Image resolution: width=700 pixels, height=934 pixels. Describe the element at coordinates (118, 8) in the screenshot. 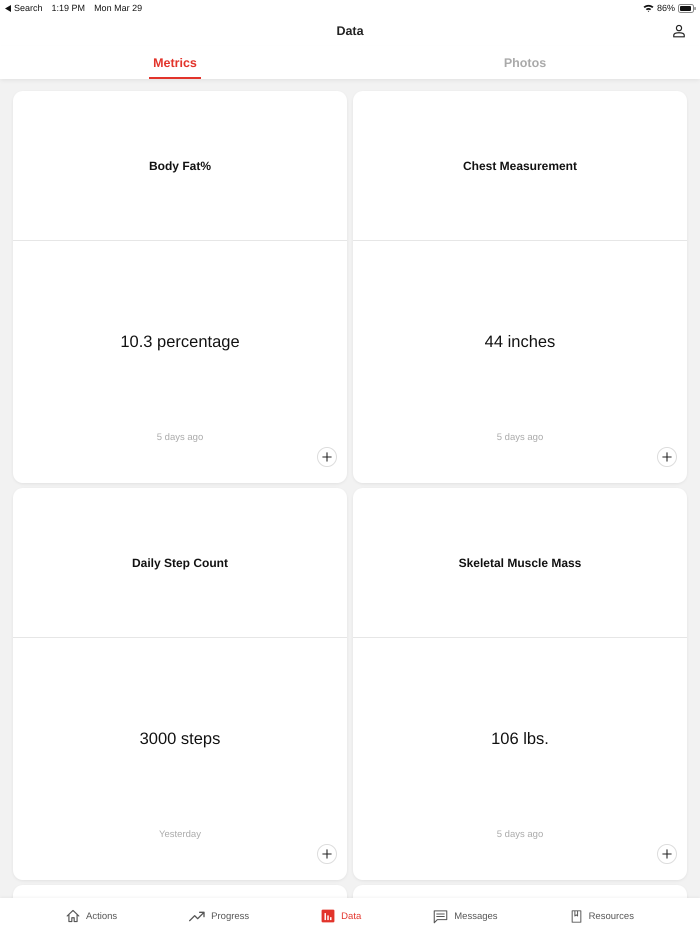

I see `status-date: Mon Mar 29` at that location.